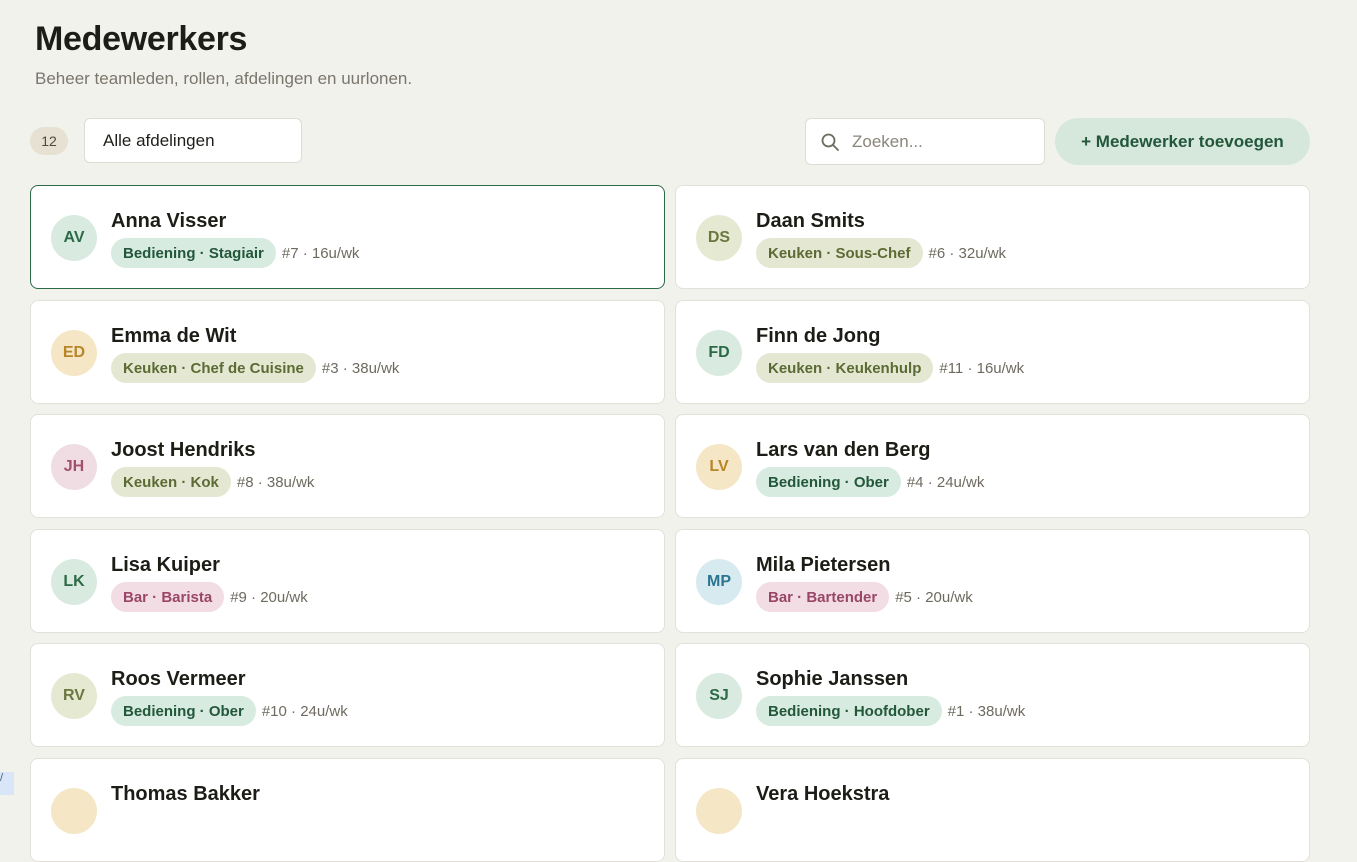 This screenshot has height=862, width=1357. What do you see at coordinates (839, 253) in the screenshot?
I see `role-badge: Keuken · Sous-Chef` at bounding box center [839, 253].